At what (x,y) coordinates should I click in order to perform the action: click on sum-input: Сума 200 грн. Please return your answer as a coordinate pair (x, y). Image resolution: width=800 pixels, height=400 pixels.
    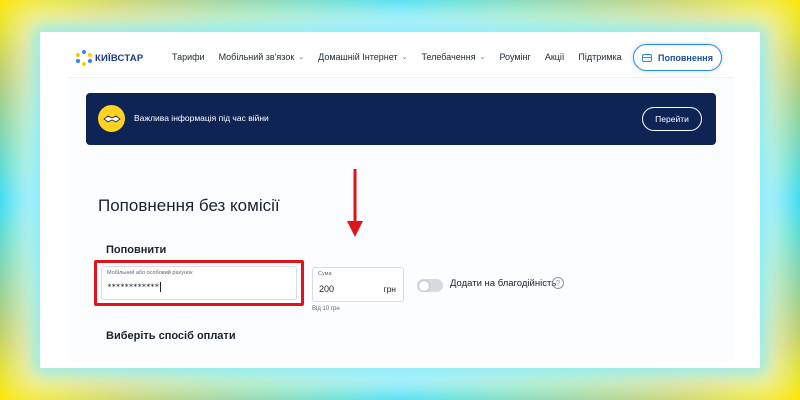
    Looking at the image, I should click on (358, 284).